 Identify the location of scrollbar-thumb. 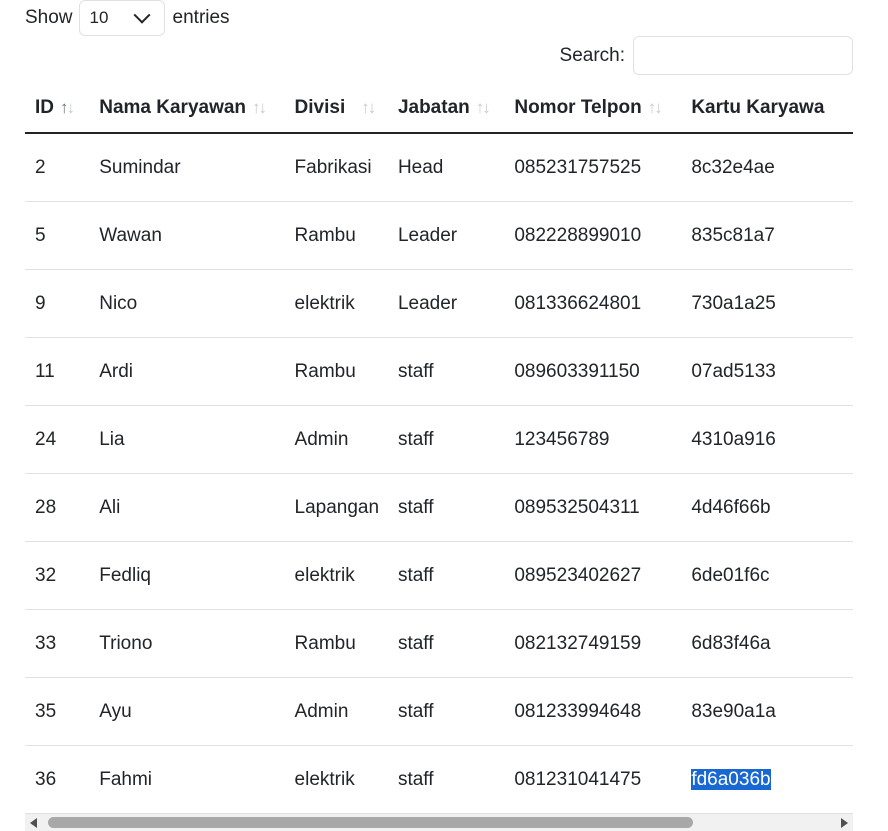
(370, 822).